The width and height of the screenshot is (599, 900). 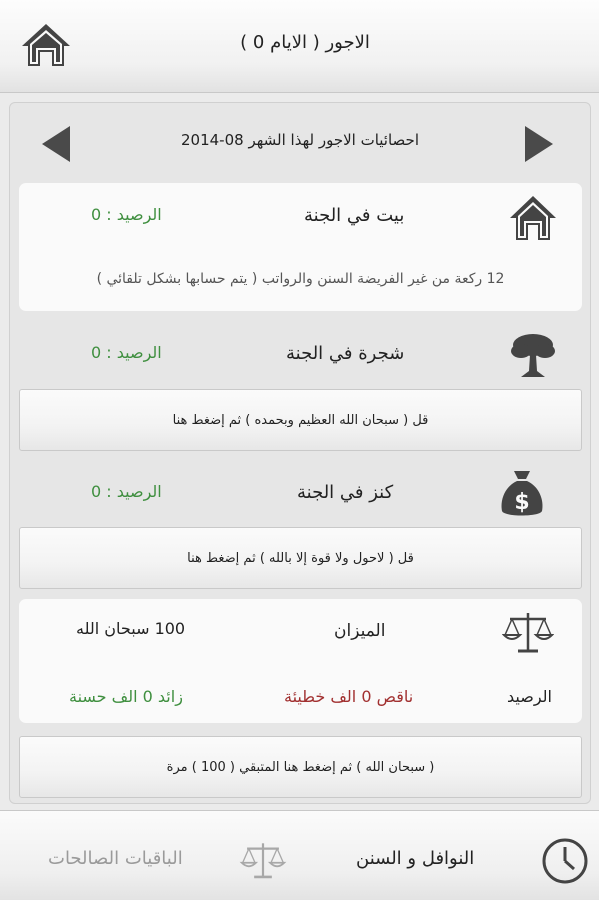 I want to click on arrow-left-icon, so click(x=56, y=144).